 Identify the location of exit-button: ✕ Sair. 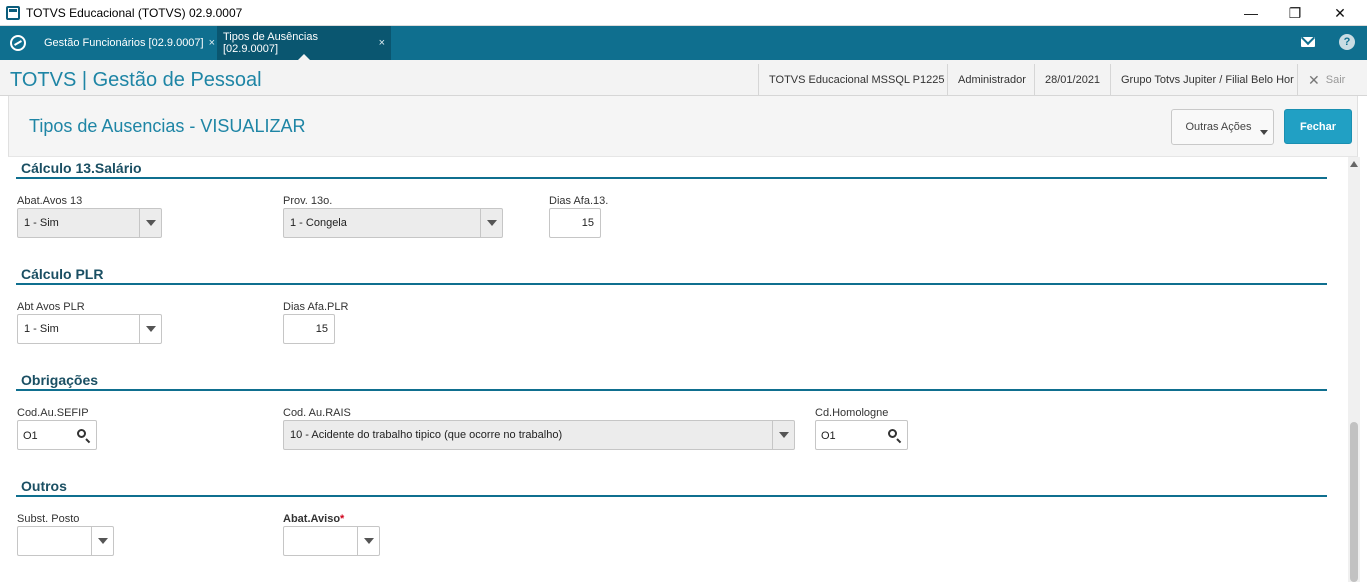
(1326, 80).